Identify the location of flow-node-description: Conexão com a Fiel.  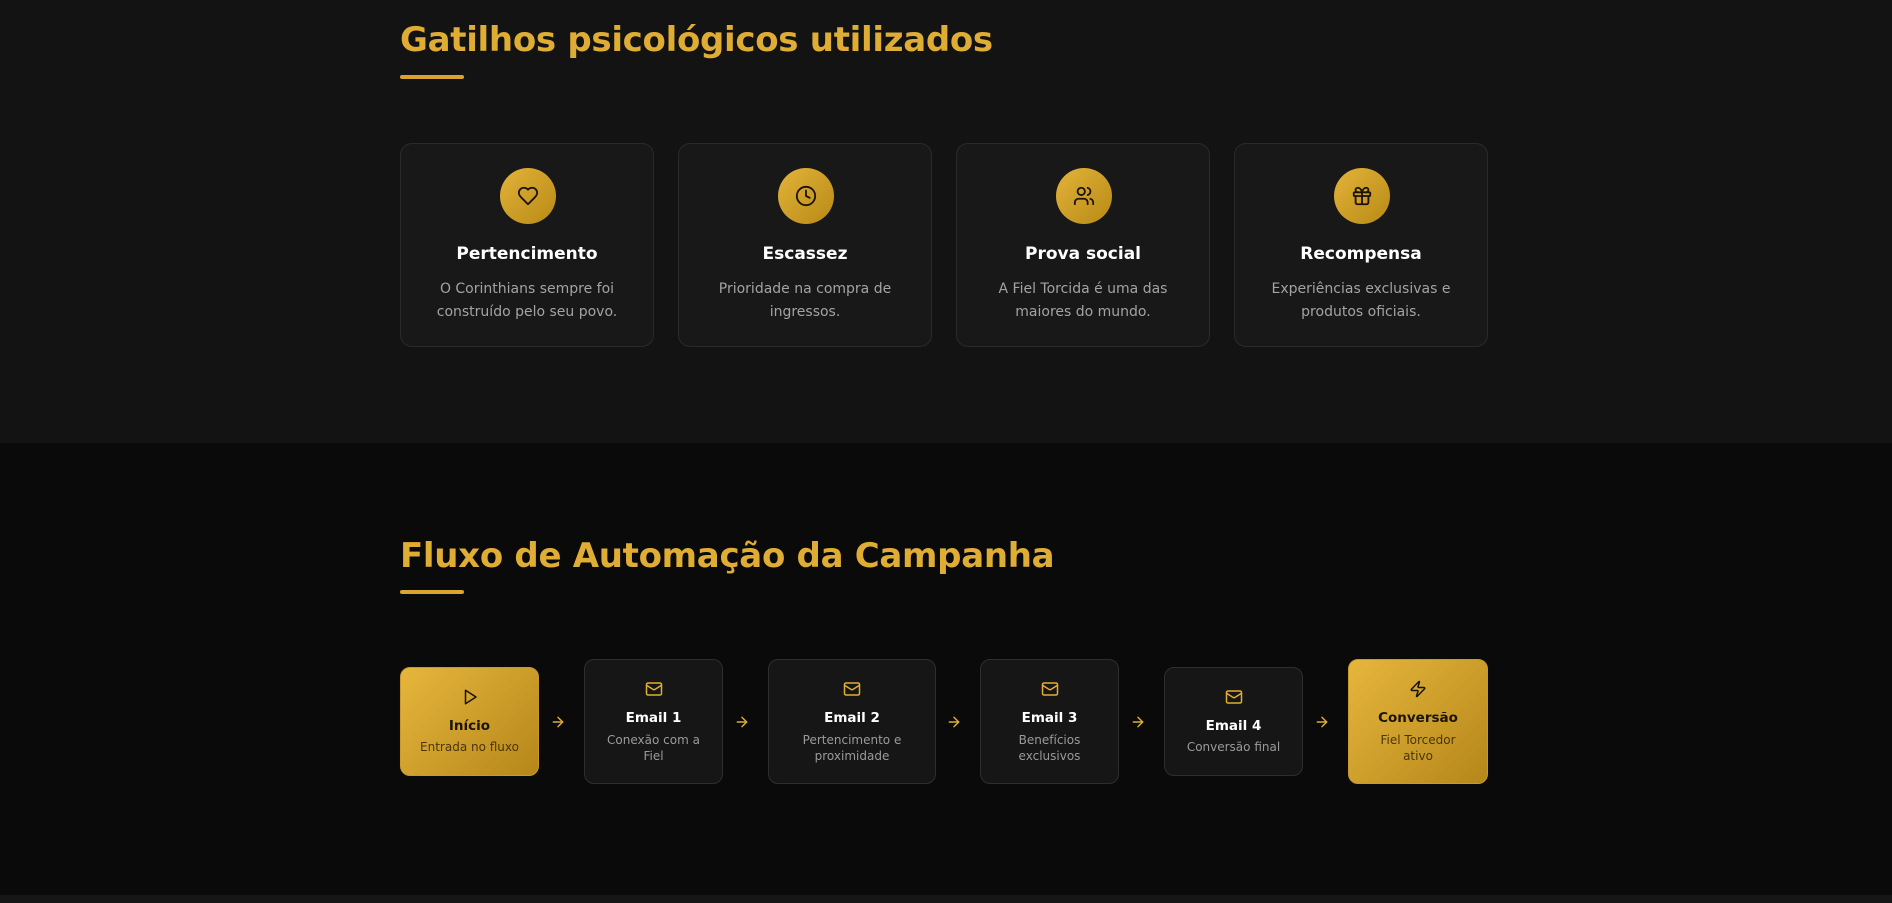
(653, 748).